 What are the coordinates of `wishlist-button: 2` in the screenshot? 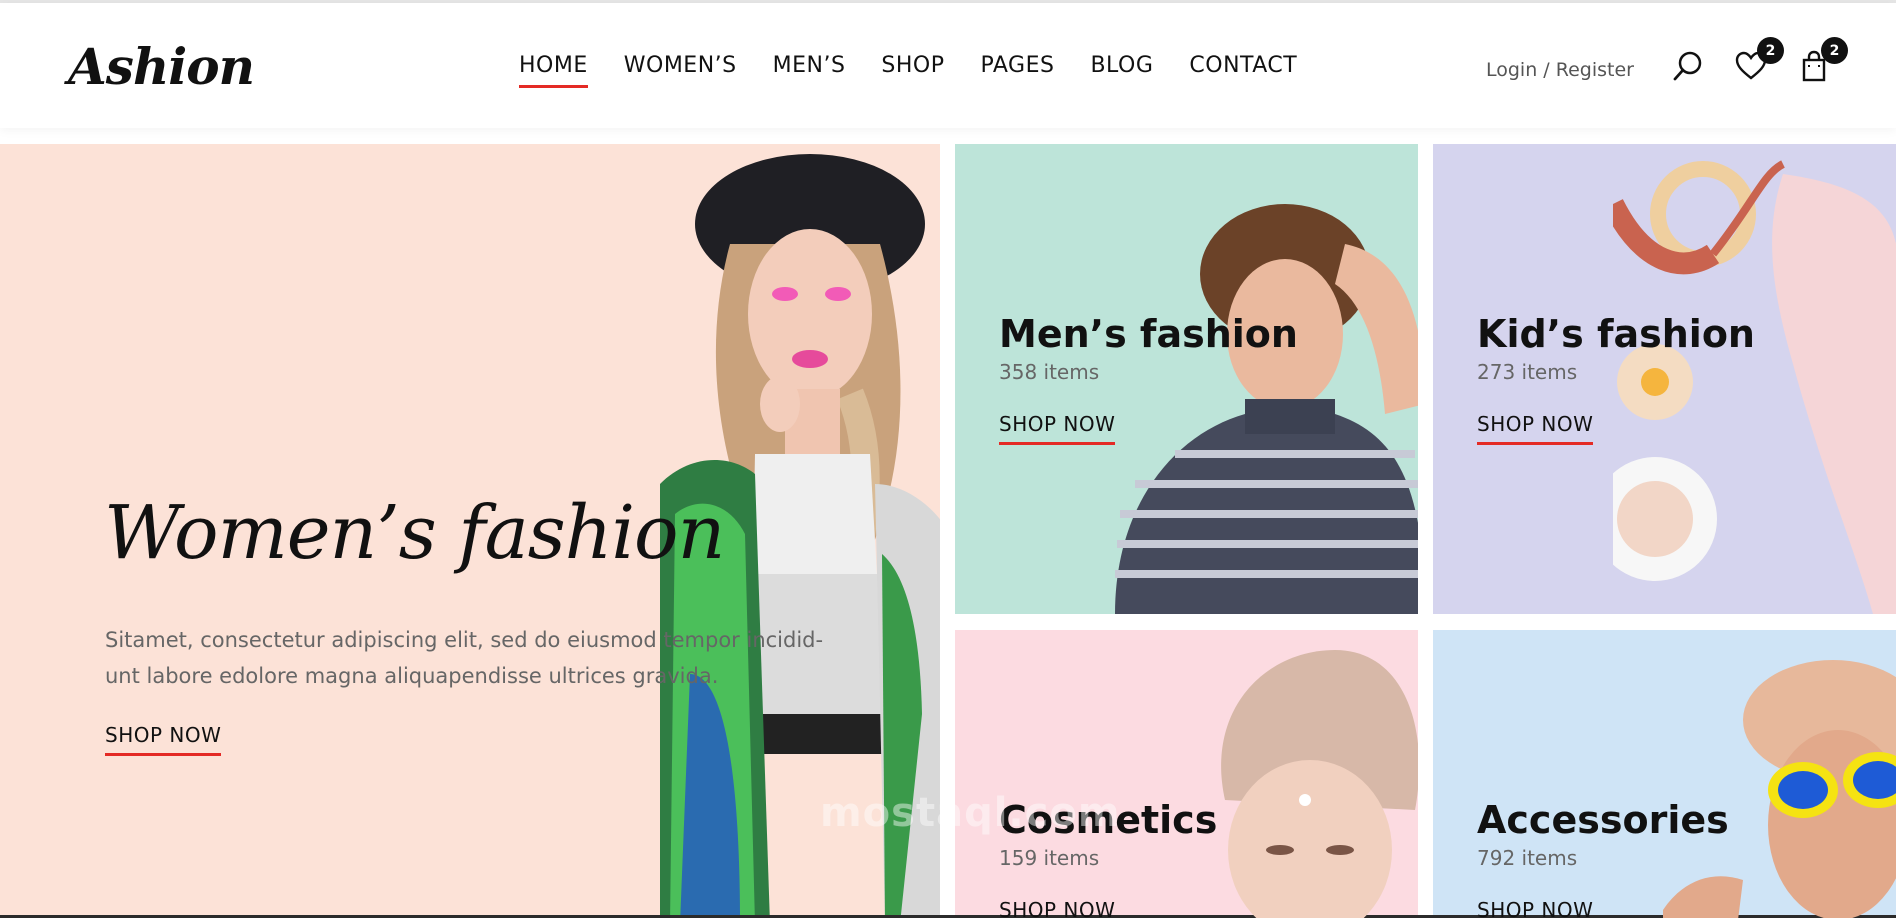 It's located at (1759, 60).